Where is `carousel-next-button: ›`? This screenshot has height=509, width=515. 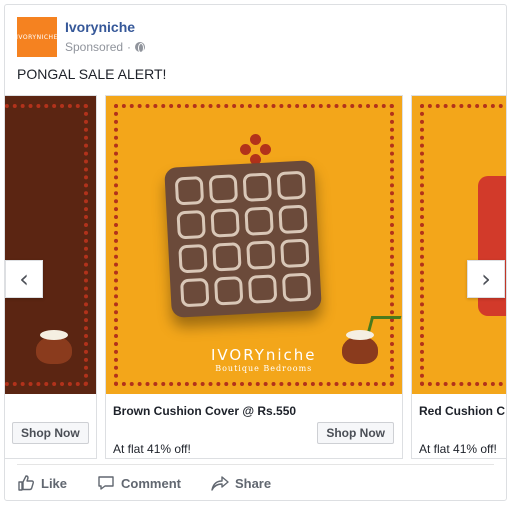 carousel-next-button: › is located at coordinates (486, 279).